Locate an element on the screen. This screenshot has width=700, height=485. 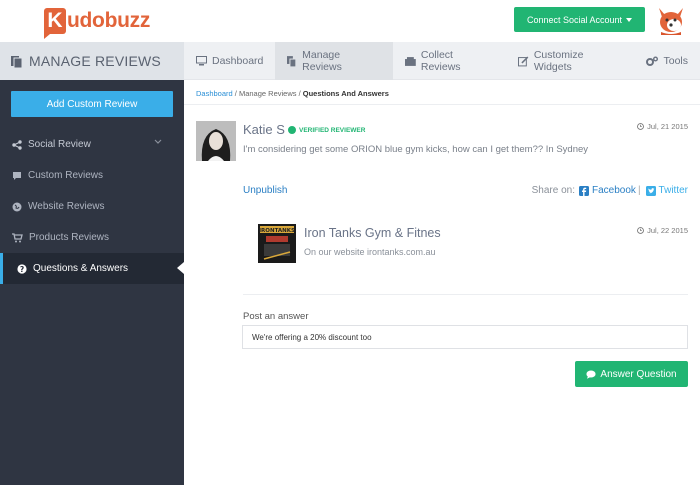
answer-question-label: Answer Question is located at coordinates (638, 374).